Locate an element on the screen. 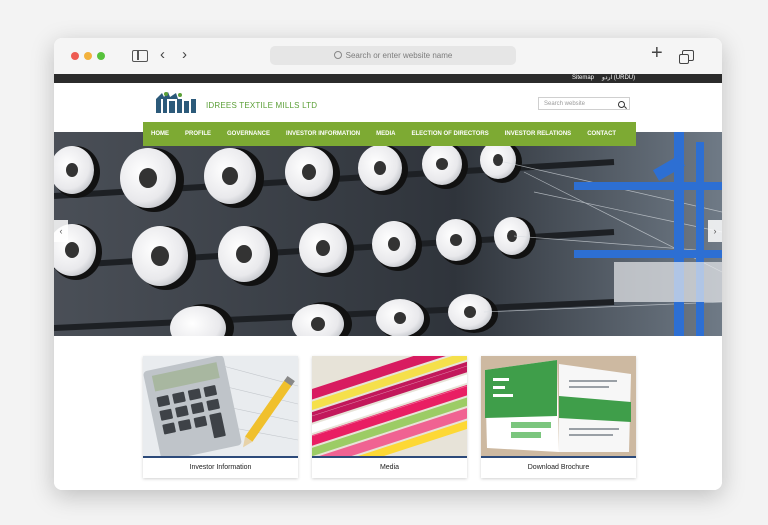 The image size is (768, 525). card-download-brochure: Download Brochure is located at coordinates (558, 417).